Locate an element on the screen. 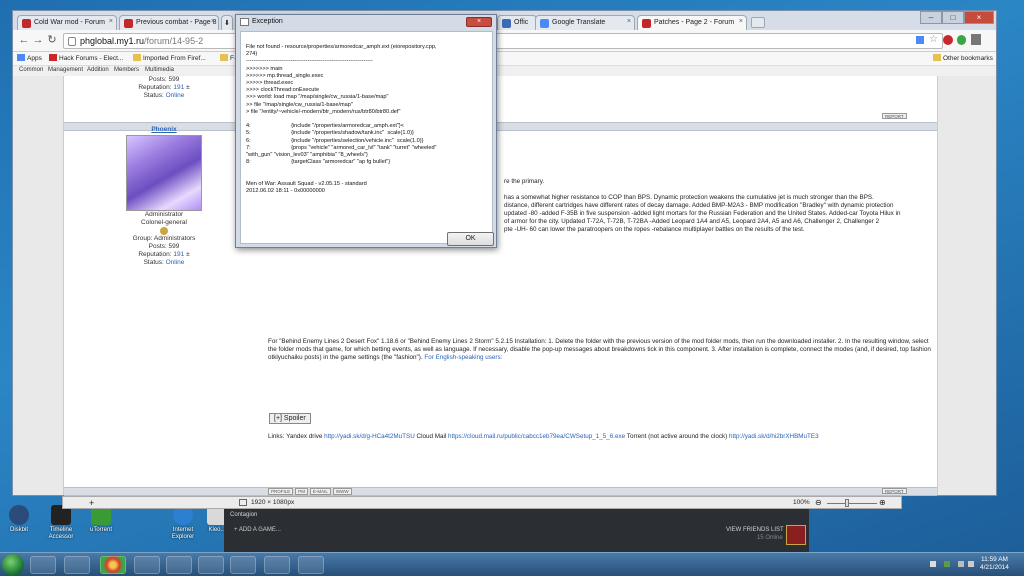 Image resolution: width=1024 pixels, height=576 pixels. network-icon is located at coordinates (961, 564).